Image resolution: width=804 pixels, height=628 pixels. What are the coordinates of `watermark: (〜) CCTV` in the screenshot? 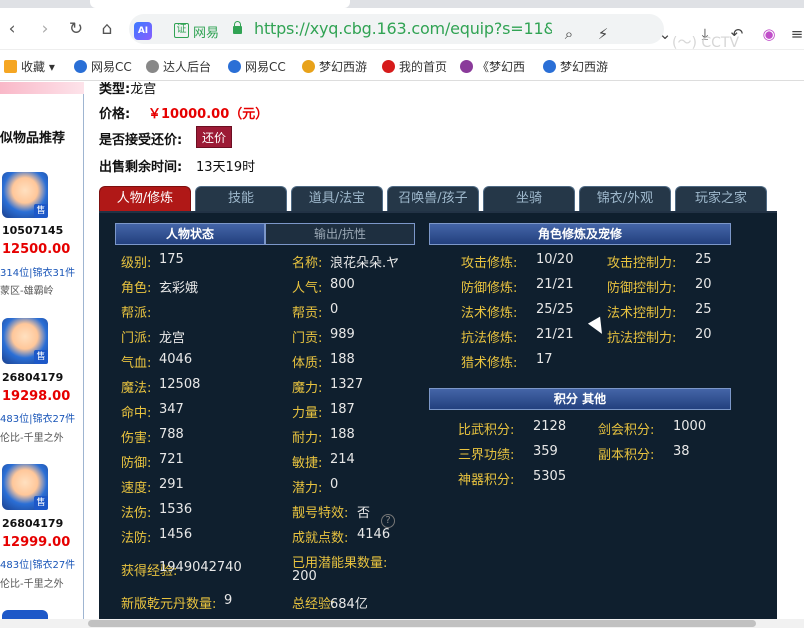 It's located at (706, 43).